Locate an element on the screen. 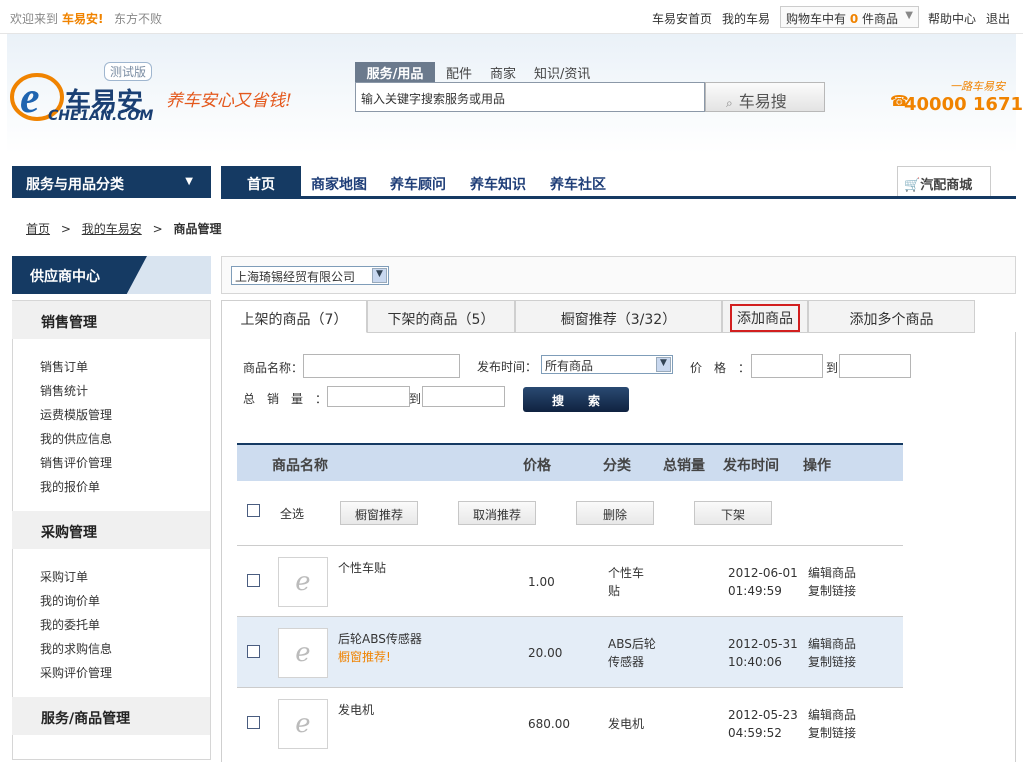  sidebar-item-purchase-orders: 采购订单 is located at coordinates (64, 576).